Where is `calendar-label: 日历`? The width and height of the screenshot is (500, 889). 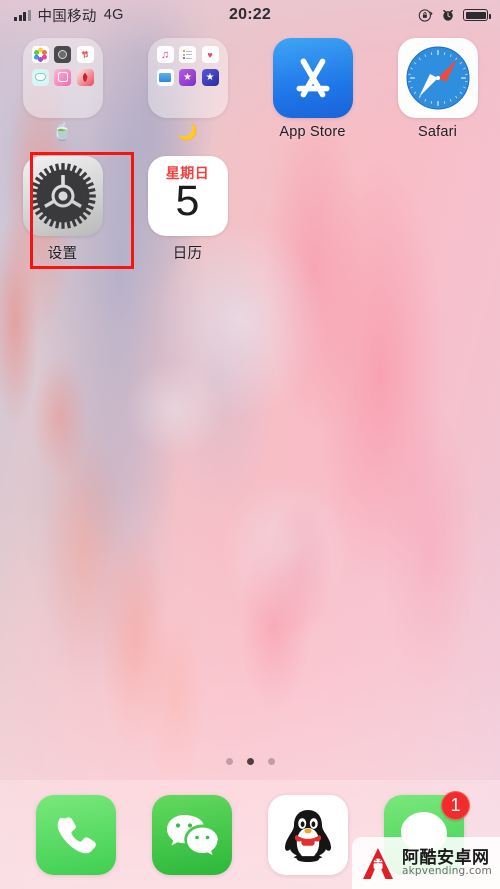
calendar-label: 日历 is located at coordinates (187, 254).